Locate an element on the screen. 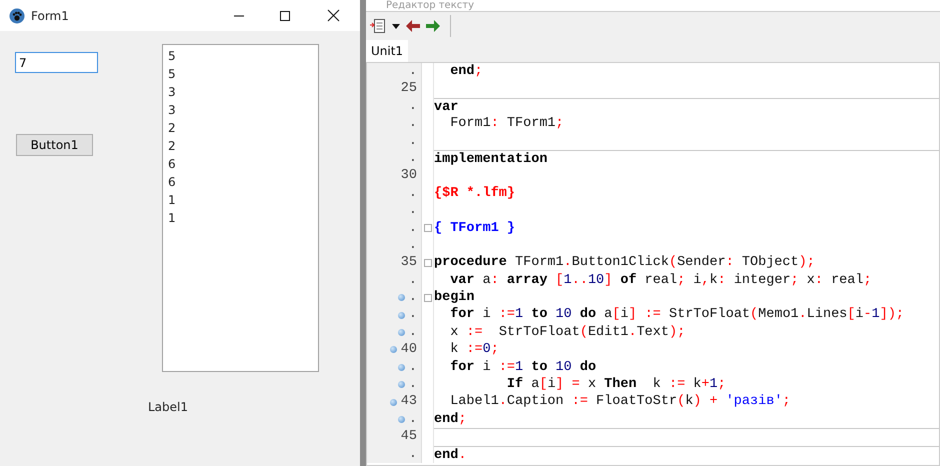  back-arrow-icon is located at coordinates (413, 26).